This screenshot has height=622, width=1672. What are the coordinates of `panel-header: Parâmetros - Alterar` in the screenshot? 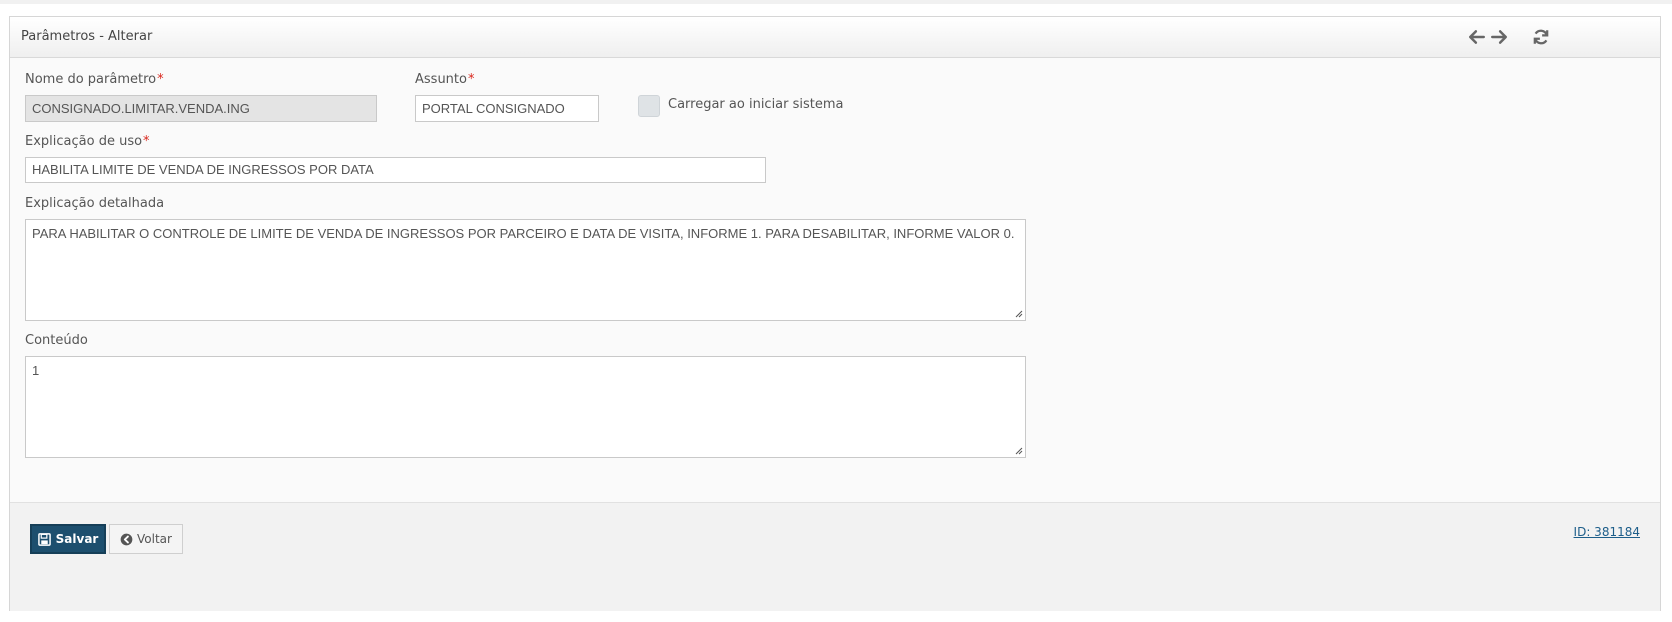 It's located at (835, 37).